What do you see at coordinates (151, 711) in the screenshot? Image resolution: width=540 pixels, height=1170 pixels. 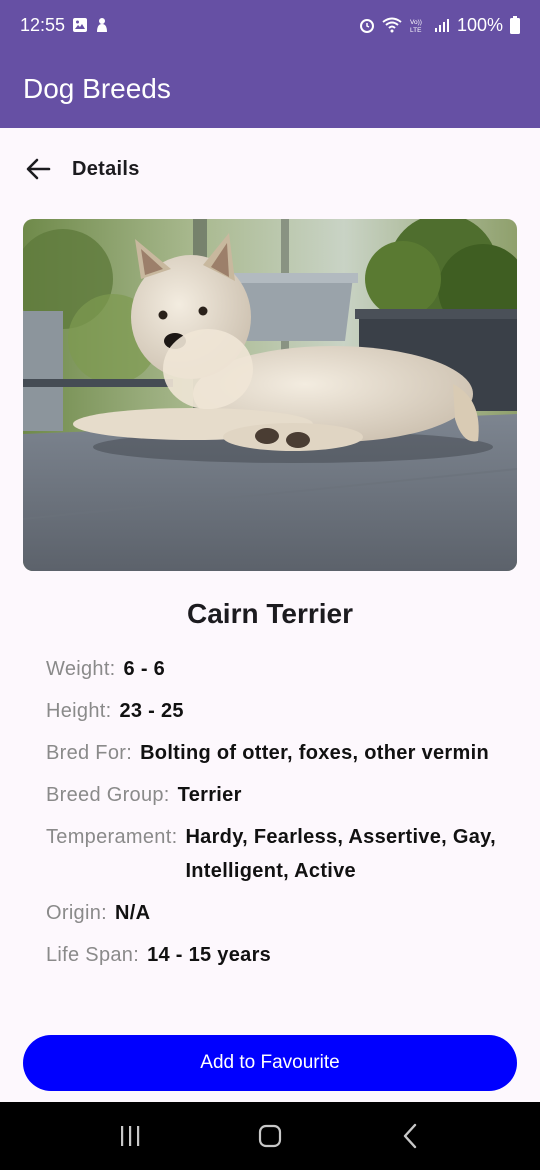 I see `height-value: 23 - 25` at bounding box center [151, 711].